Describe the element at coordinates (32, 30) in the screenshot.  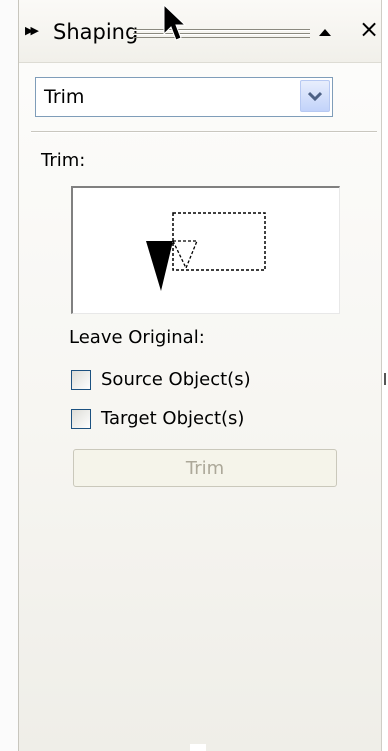
I see `double-chevron-right-icon: ▶▶` at that location.